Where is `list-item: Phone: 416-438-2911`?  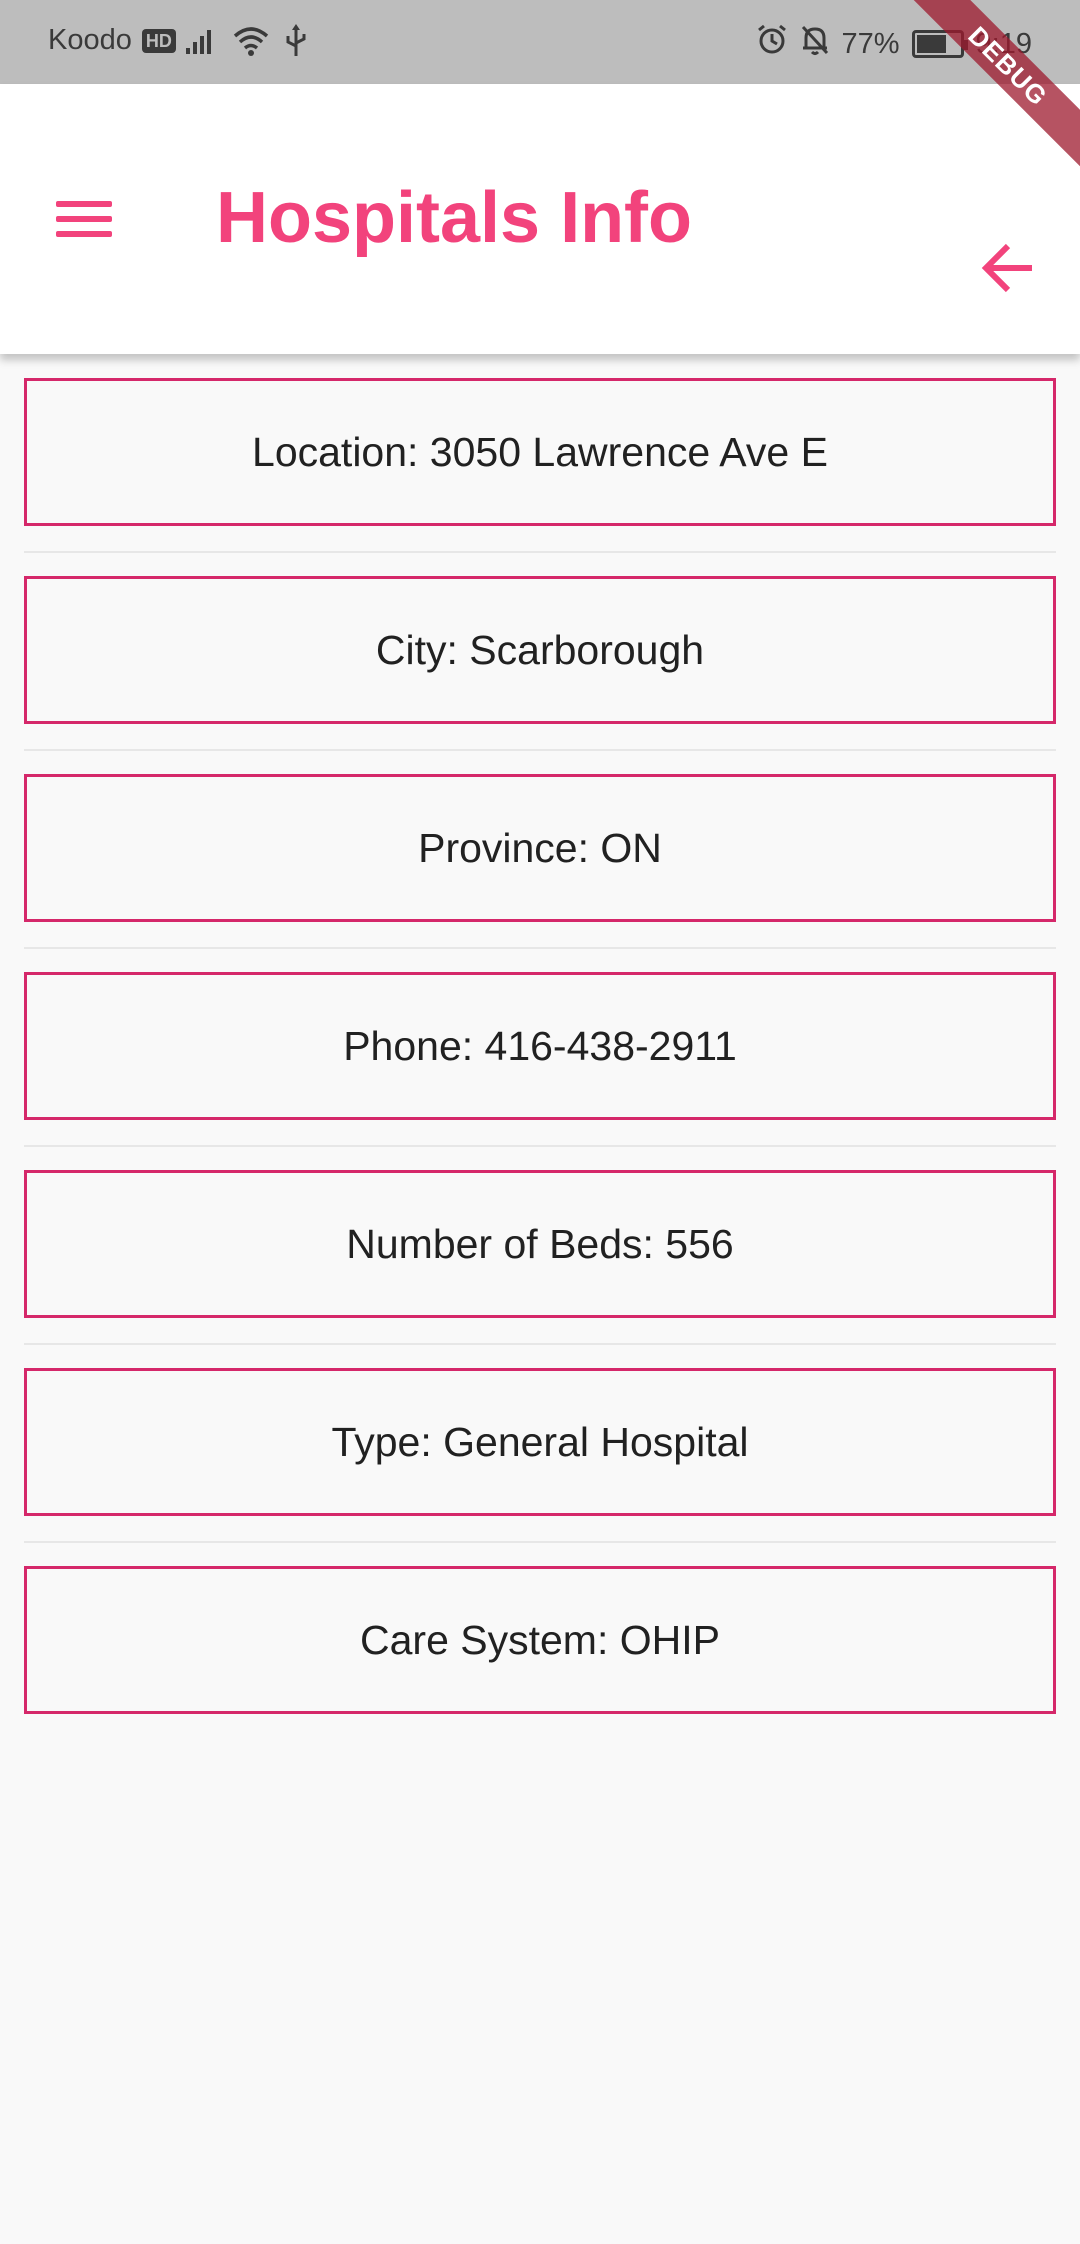
list-item: Phone: 416-438-2911 is located at coordinates (540, 1047).